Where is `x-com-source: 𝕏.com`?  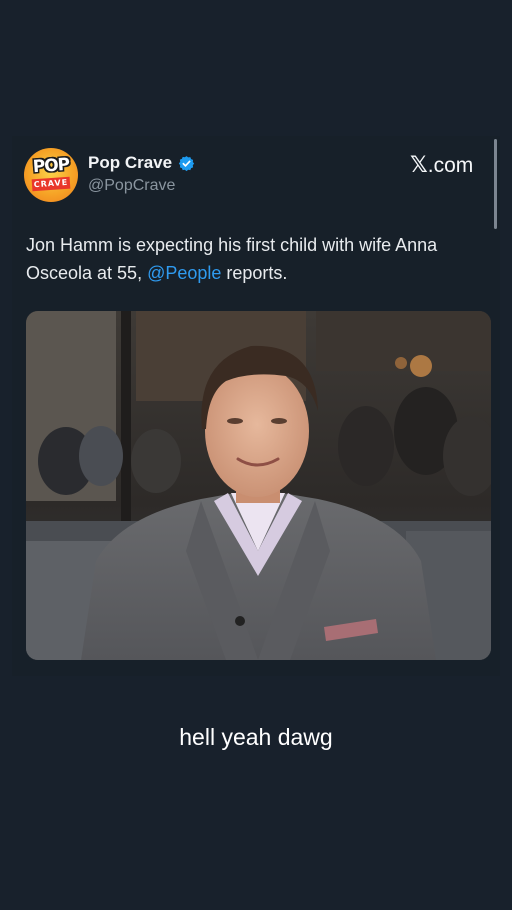
x-com-source: 𝕏.com is located at coordinates (441, 165).